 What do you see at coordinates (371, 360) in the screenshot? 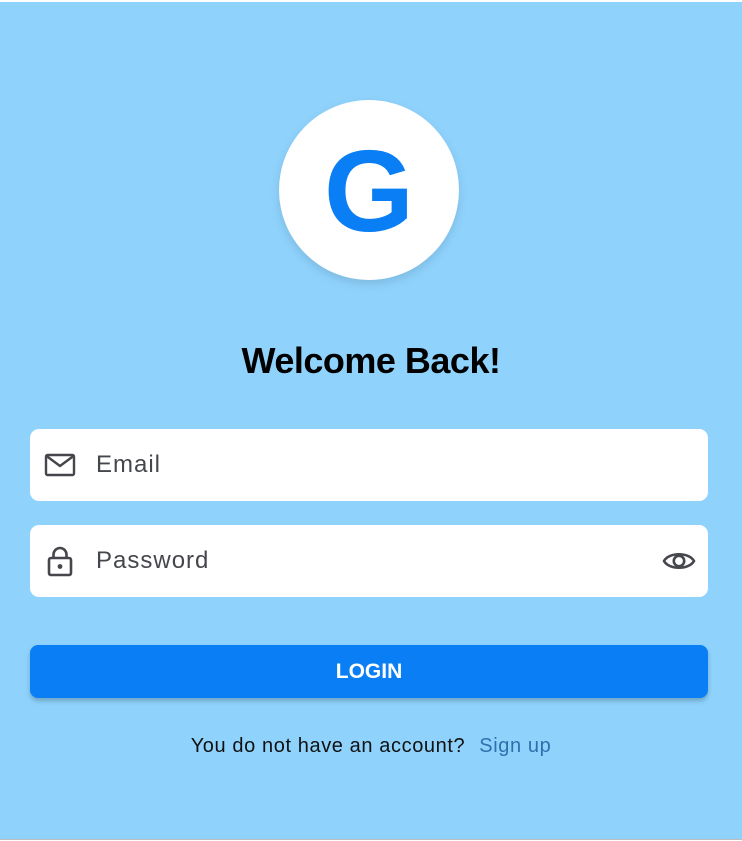
I see `page-title: Welcome Back!` at bounding box center [371, 360].